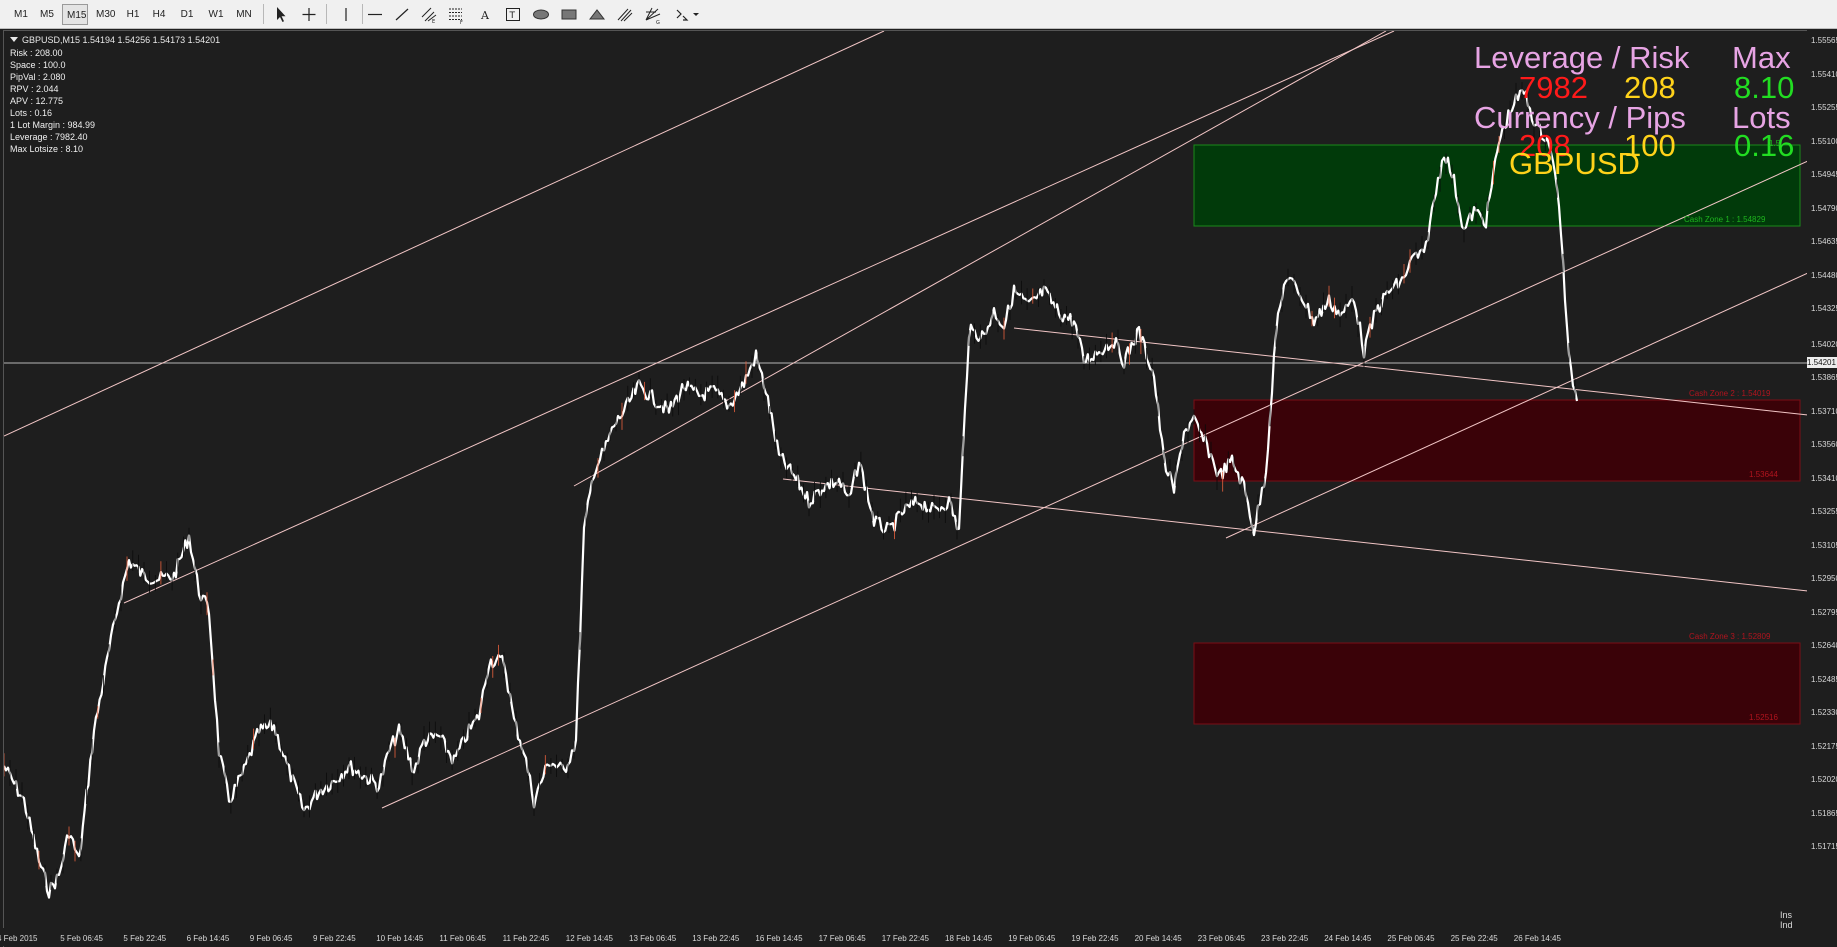  What do you see at coordinates (1824, 275) in the screenshot?
I see `price-axis-label: 1.54480` at bounding box center [1824, 275].